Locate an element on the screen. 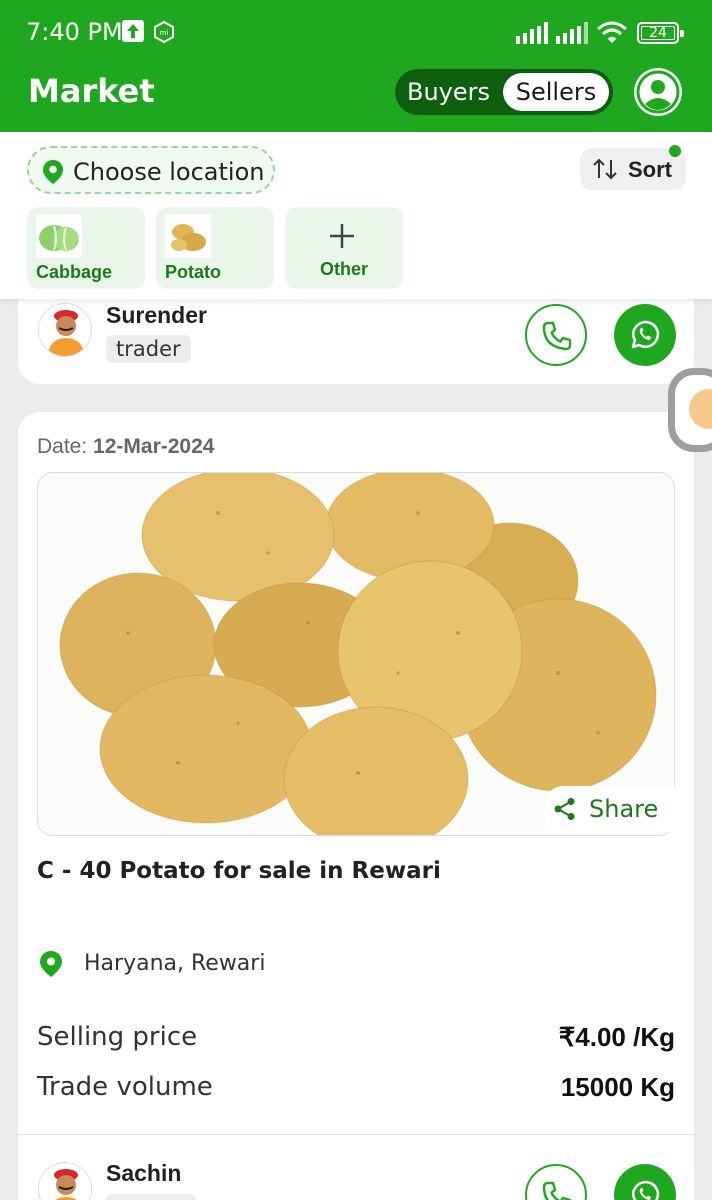 Image resolution: width=712 pixels, height=1200 pixels. share-icon is located at coordinates (564, 809).